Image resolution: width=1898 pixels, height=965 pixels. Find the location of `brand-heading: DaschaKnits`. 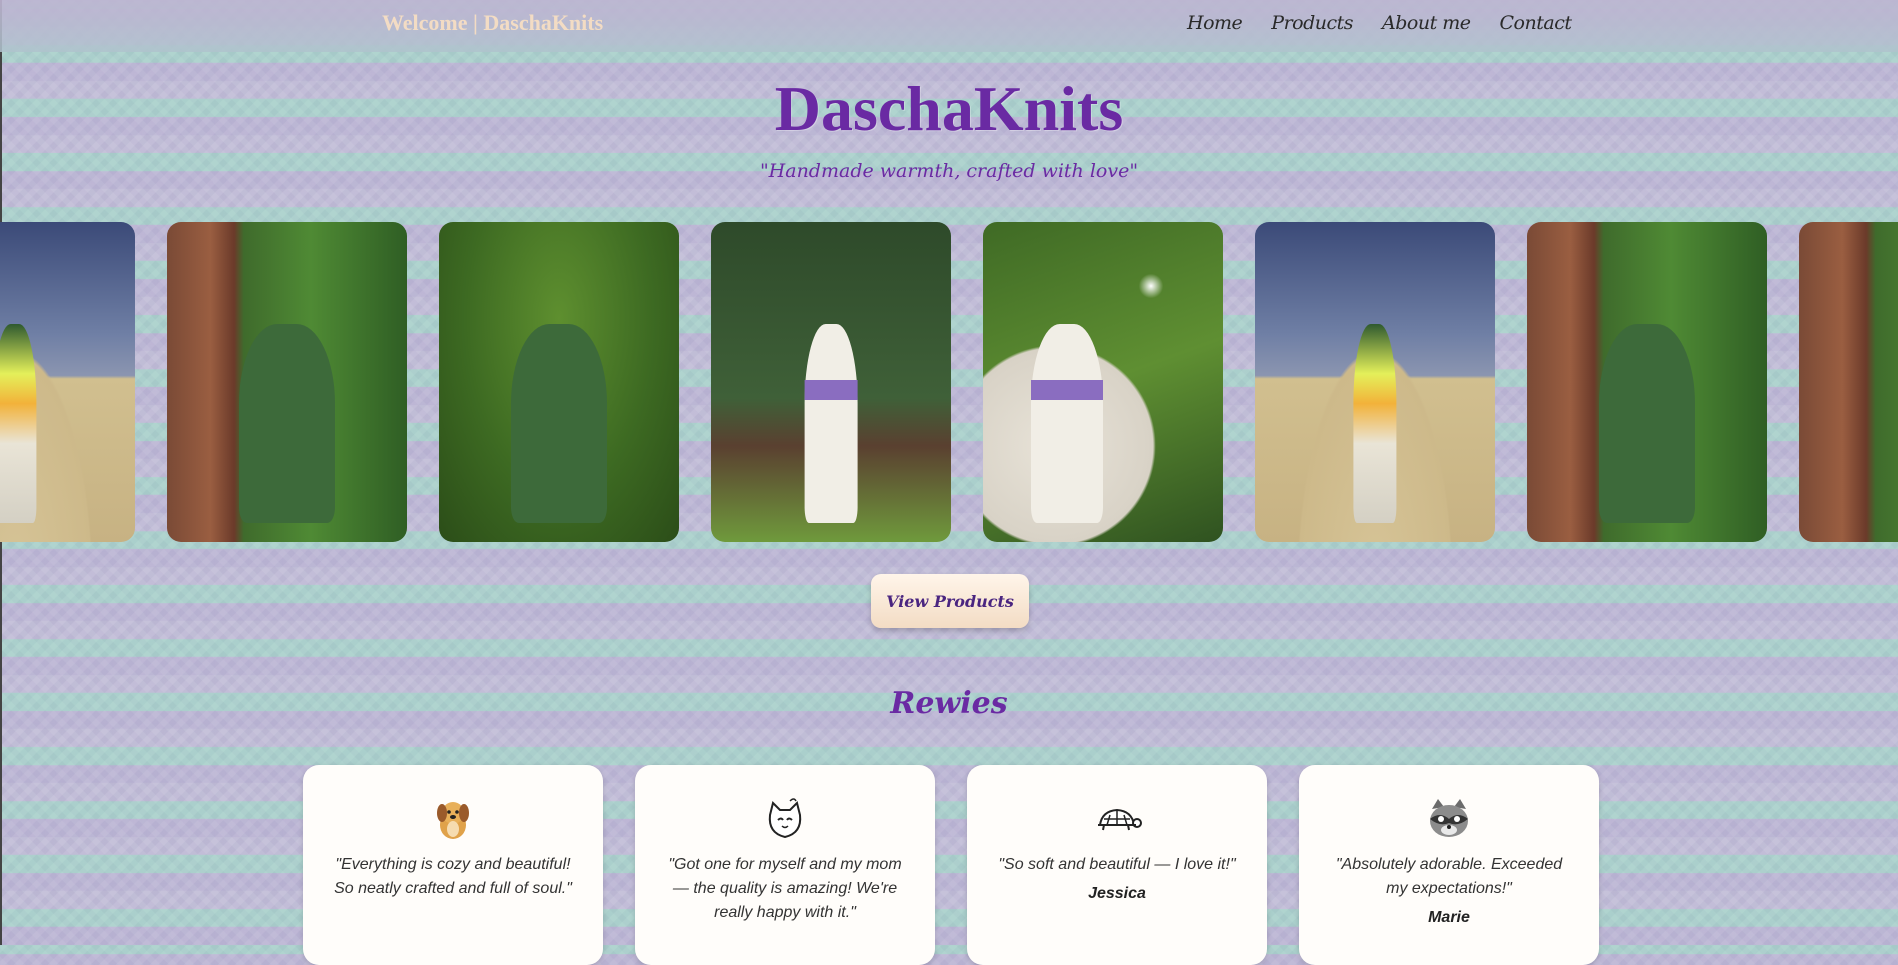

brand-heading: DaschaKnits is located at coordinates (949, 108).